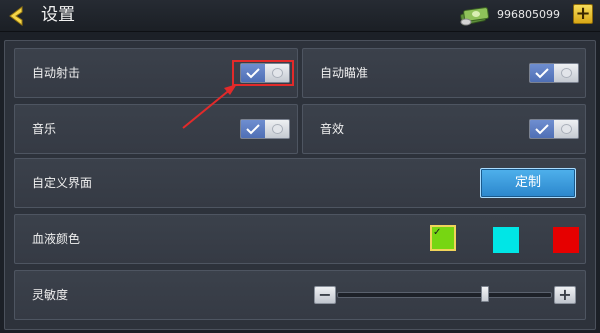  What do you see at coordinates (566, 240) in the screenshot?
I see `blood-color-red-swatch` at bounding box center [566, 240].